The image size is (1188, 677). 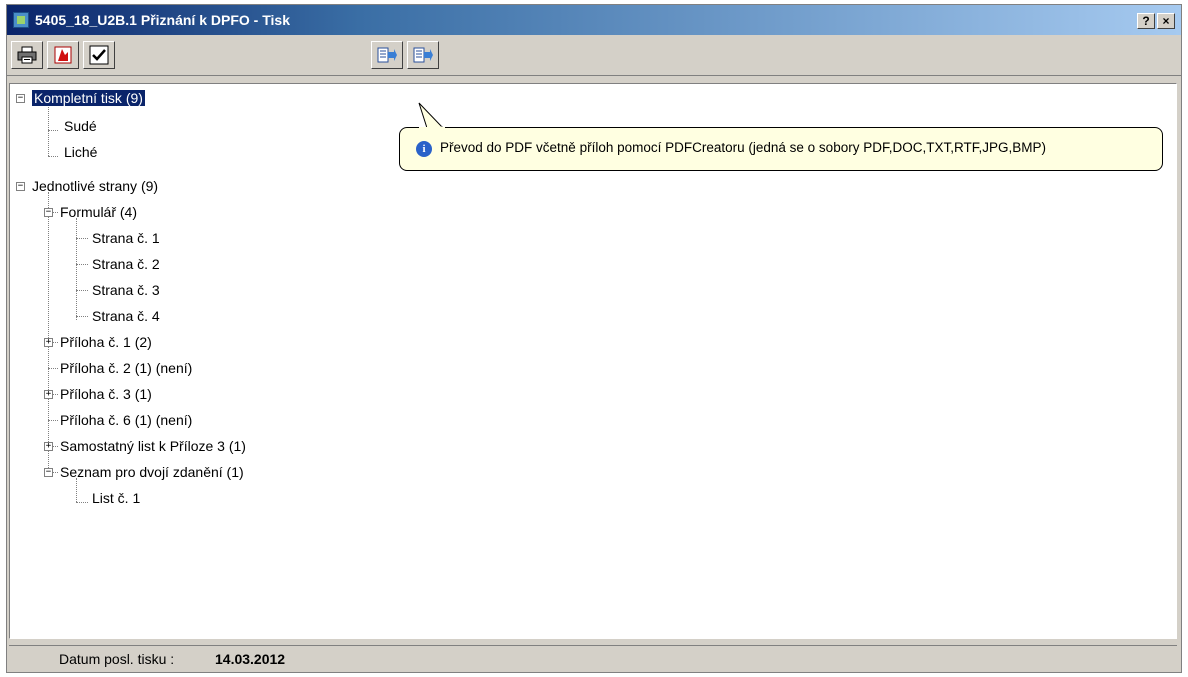 What do you see at coordinates (162, 20) in the screenshot?
I see `window-title: 5405_18_U2B.1 Přiznání k DPFO - Tisk` at bounding box center [162, 20].